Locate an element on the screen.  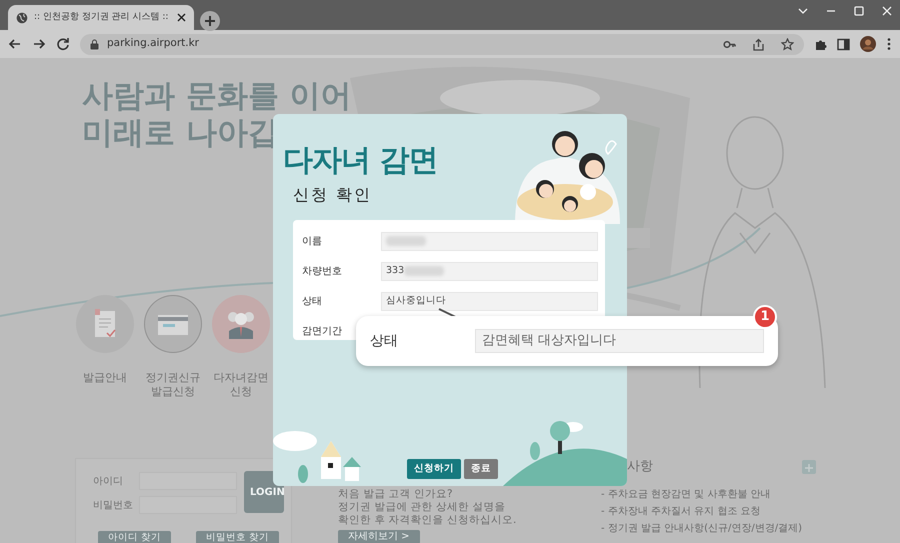
menu-label: 발급안내 is located at coordinates (105, 378).